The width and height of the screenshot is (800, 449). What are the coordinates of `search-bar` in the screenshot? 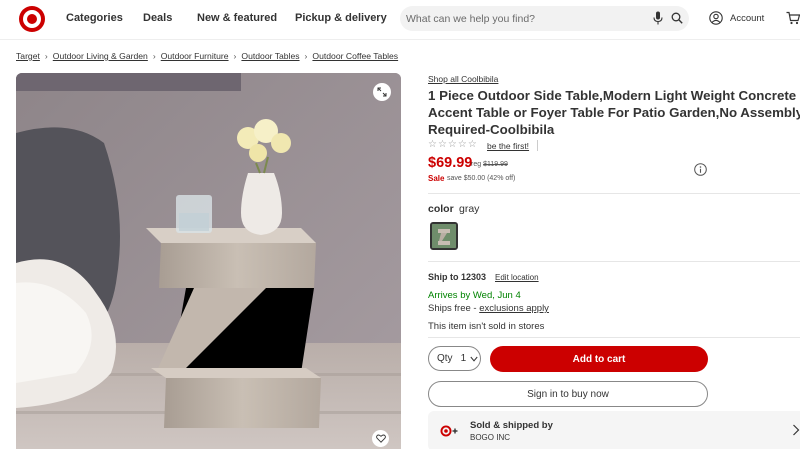 It's located at (544, 18).